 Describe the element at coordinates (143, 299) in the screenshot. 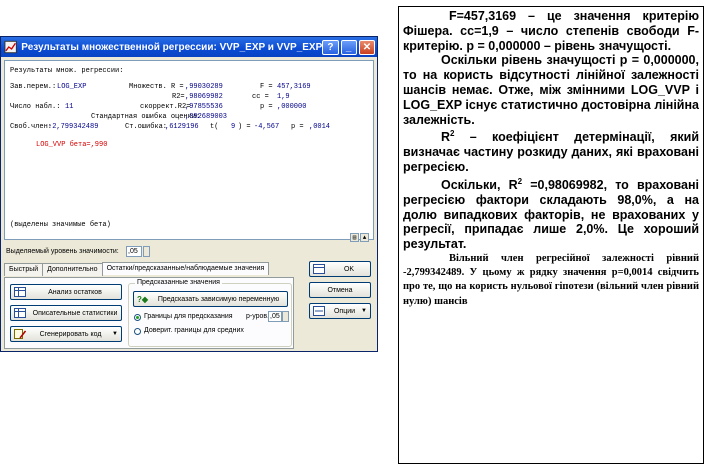

I see `predict-icon: ?◆` at that location.